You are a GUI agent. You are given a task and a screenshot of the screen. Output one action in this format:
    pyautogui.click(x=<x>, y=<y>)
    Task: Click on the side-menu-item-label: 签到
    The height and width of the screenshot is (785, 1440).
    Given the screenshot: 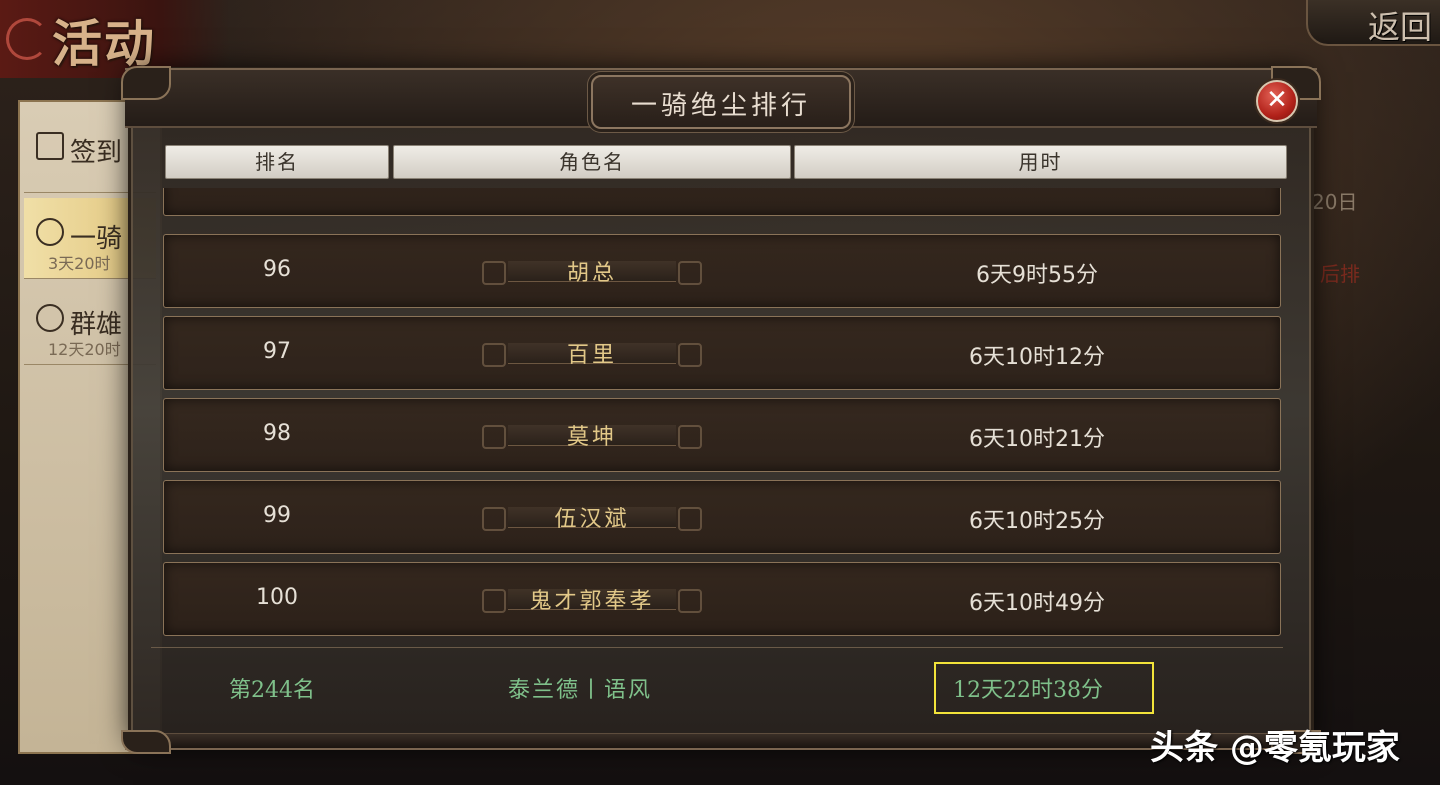 What is the action you would take?
    pyautogui.click(x=96, y=153)
    